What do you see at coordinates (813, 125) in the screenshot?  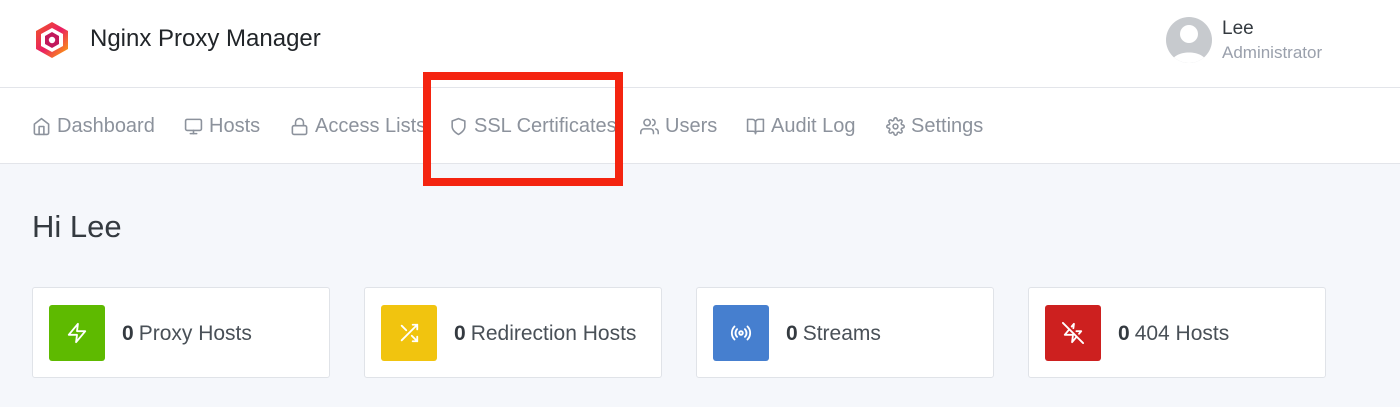 I see `nav-item-label: Audit Log` at bounding box center [813, 125].